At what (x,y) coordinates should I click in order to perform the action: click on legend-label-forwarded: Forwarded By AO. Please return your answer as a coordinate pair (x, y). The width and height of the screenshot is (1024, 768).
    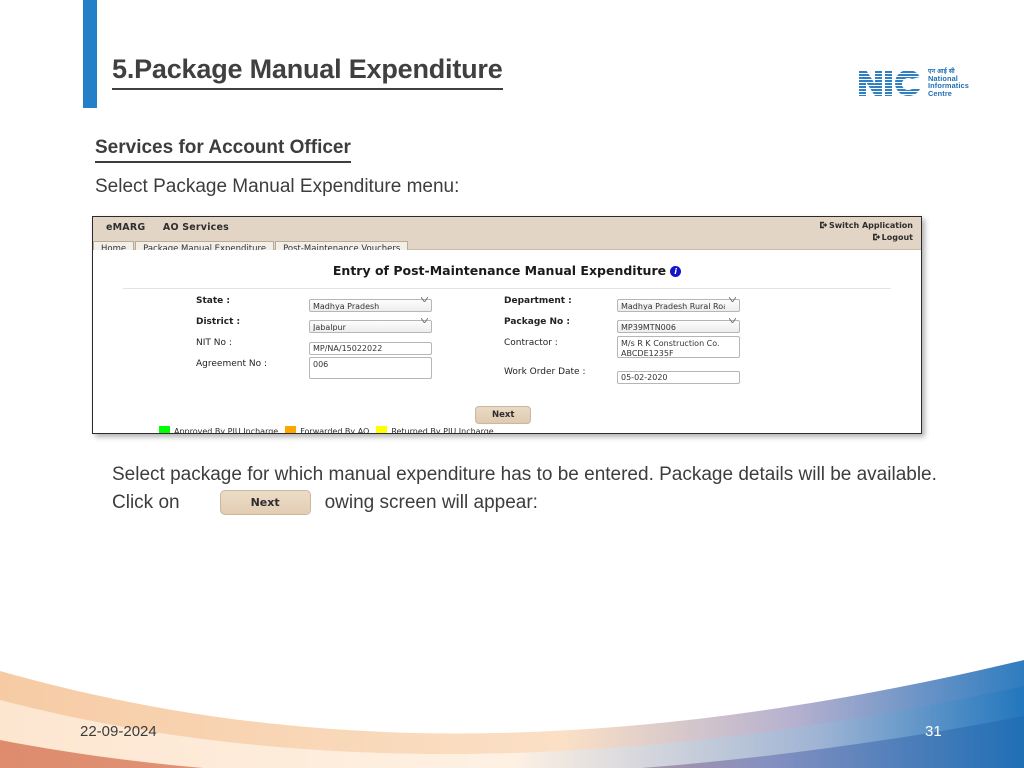
    Looking at the image, I should click on (335, 430).